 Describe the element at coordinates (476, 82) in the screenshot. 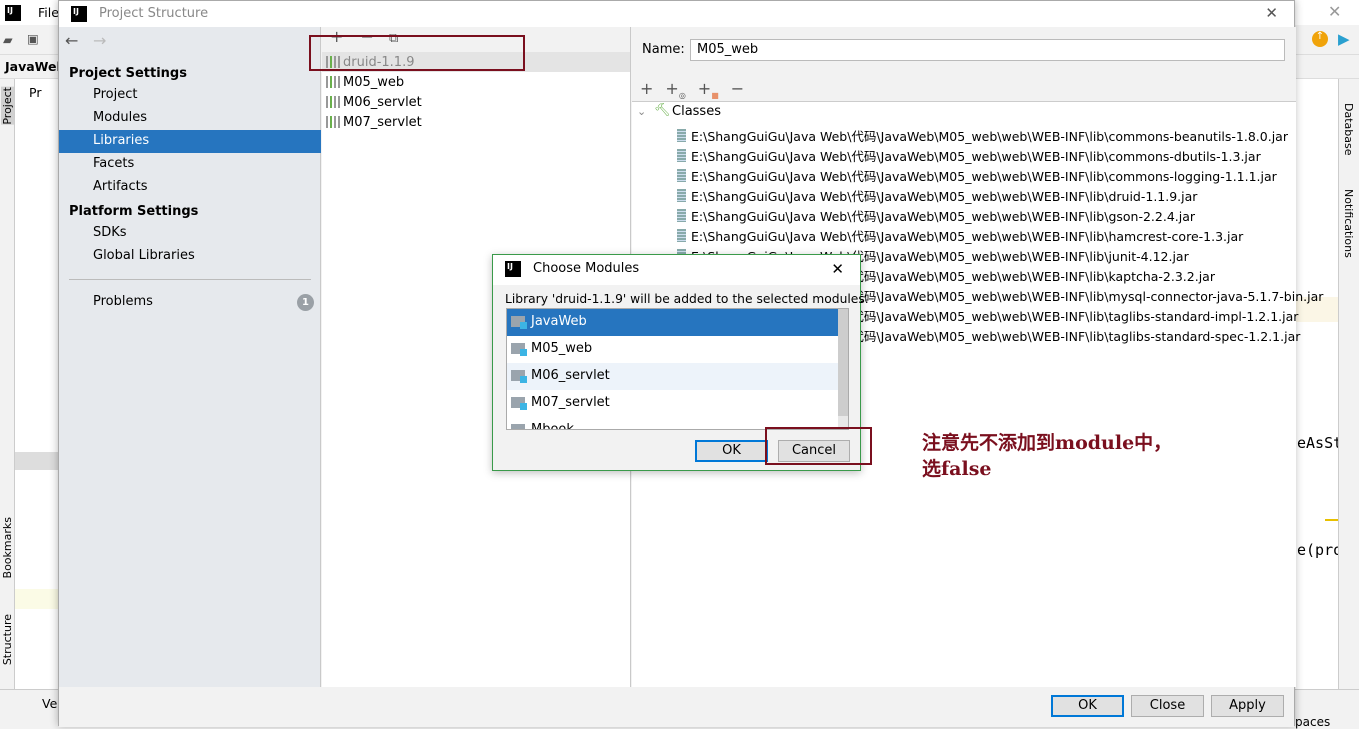

I see `library-item: M05_web` at that location.